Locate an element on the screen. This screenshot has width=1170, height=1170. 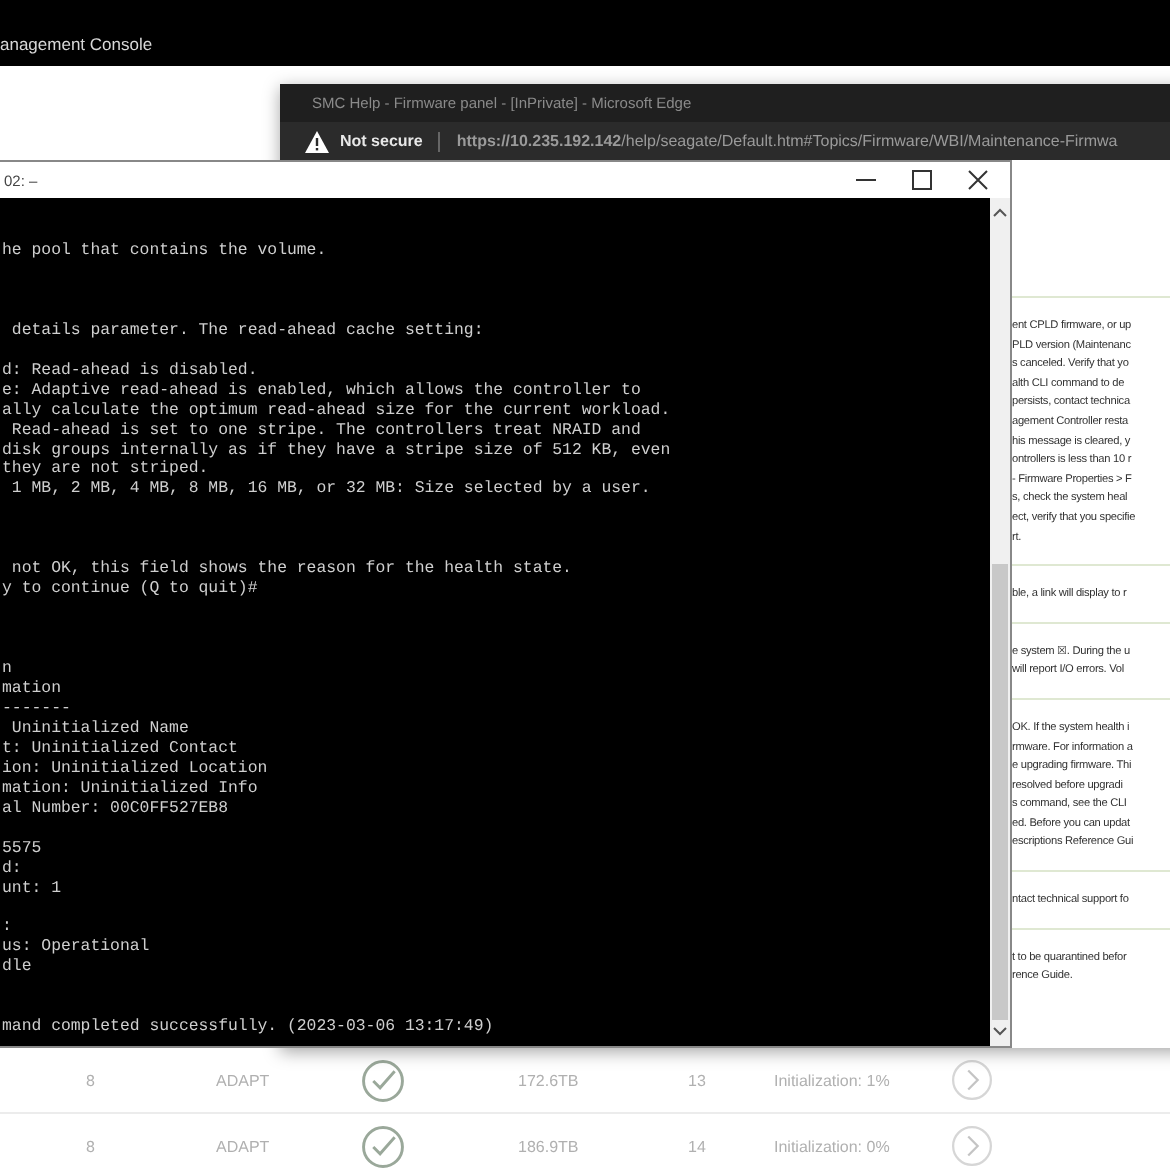
url-text: https://10.235.192.142/help/seagate/Default.htm#Topics/Firmware/WBI/Maintenance-Firmwa is located at coordinates (787, 141).